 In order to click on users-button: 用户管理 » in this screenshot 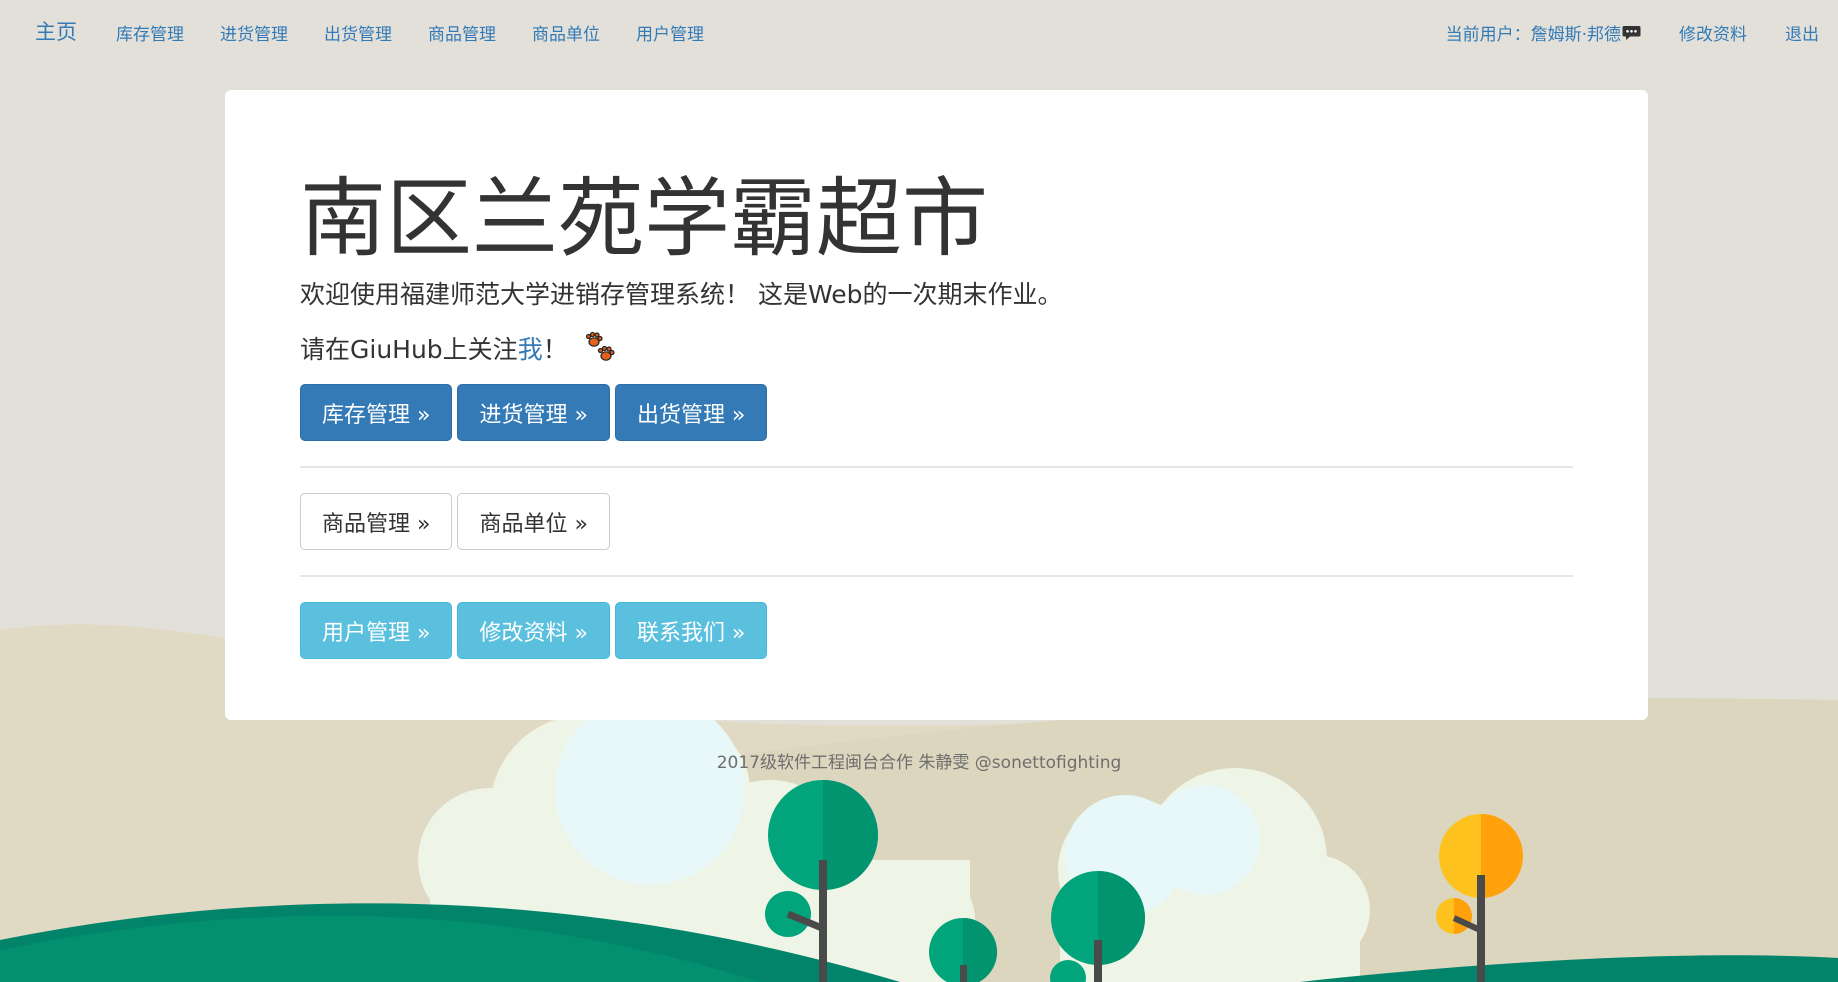, I will do `click(376, 630)`.